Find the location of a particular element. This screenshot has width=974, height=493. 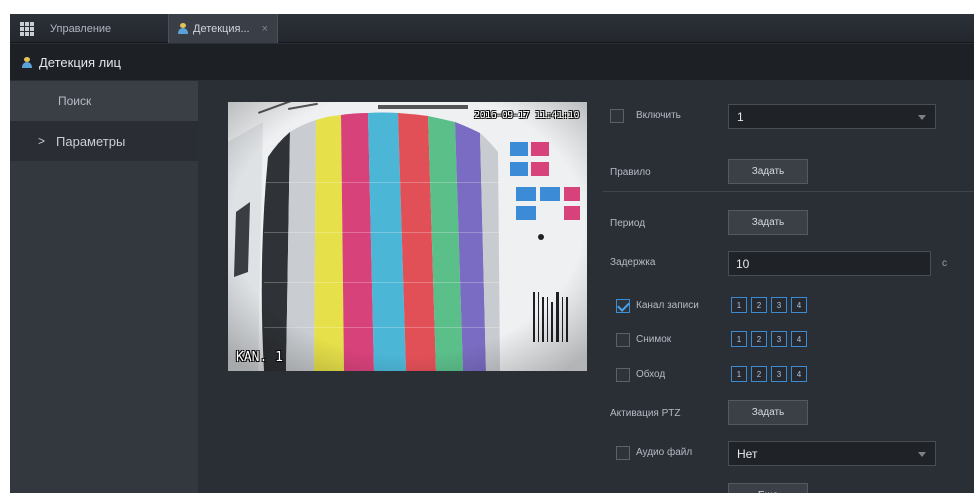

tab-detection: Детекция... × is located at coordinates (223, 28).